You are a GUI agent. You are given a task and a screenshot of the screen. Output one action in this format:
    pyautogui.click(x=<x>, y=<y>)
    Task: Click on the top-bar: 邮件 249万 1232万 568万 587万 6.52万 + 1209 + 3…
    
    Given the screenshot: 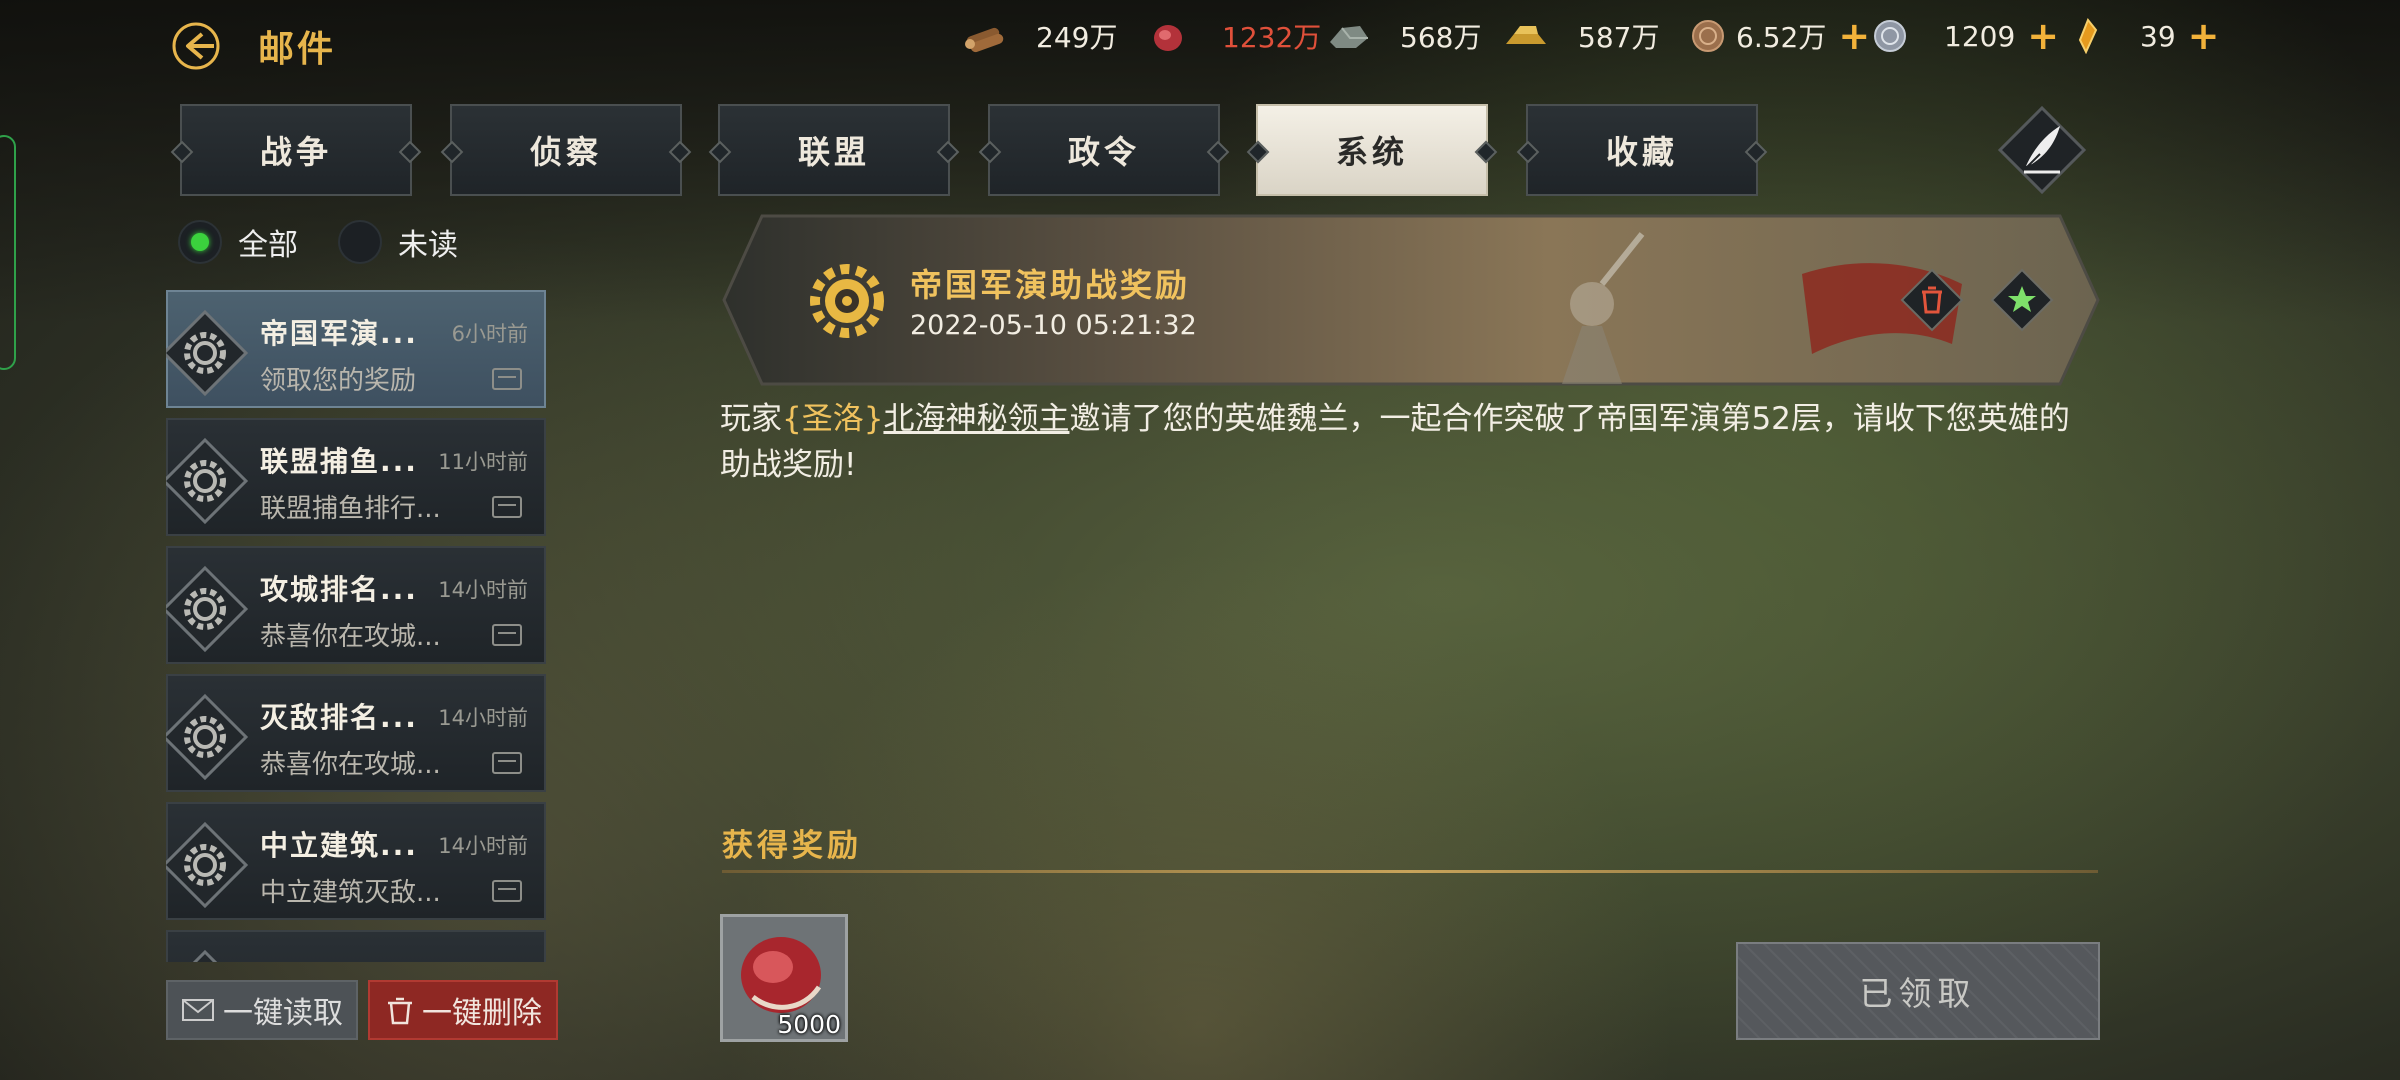 What is the action you would take?
    pyautogui.click(x=1200, y=40)
    